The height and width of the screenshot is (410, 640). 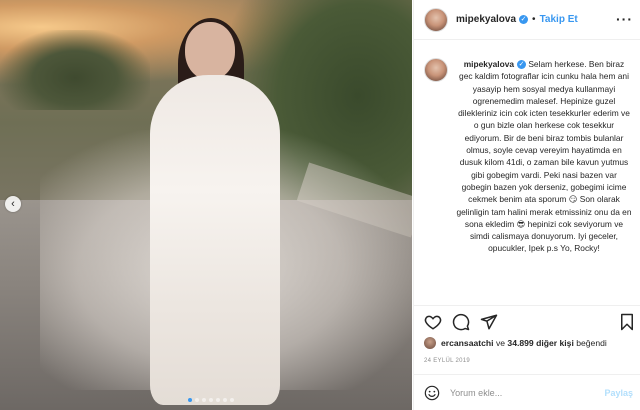 I want to click on follow-button: Takip Et, so click(x=559, y=19).